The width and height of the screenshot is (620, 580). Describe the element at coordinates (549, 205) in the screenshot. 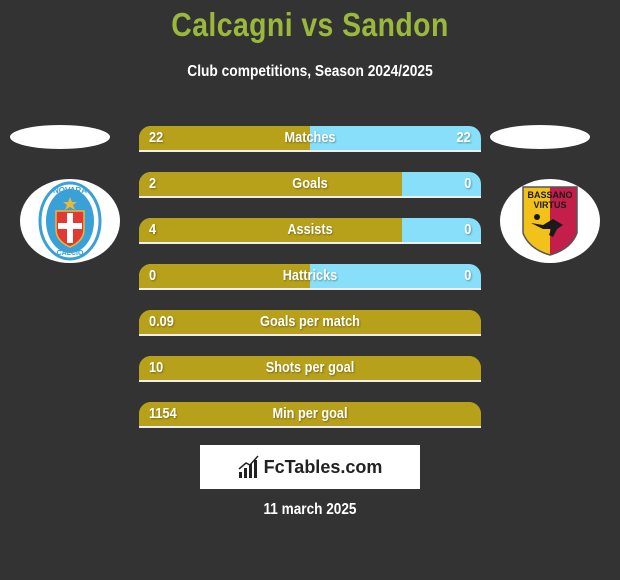

I see `crest-mid-text: VIRTUS` at that location.